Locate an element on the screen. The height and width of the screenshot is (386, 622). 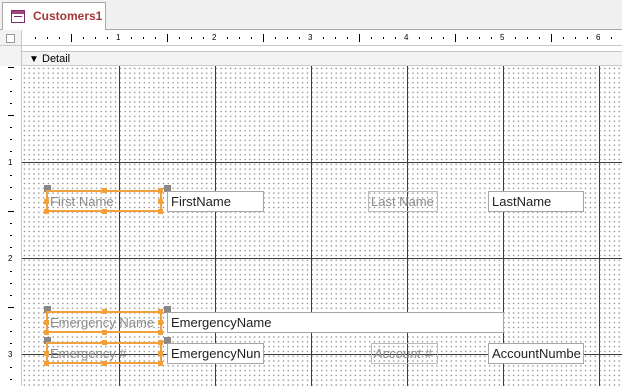
horizontal-ruler: 1 2 3 4 5 6 is located at coordinates (322, 38).